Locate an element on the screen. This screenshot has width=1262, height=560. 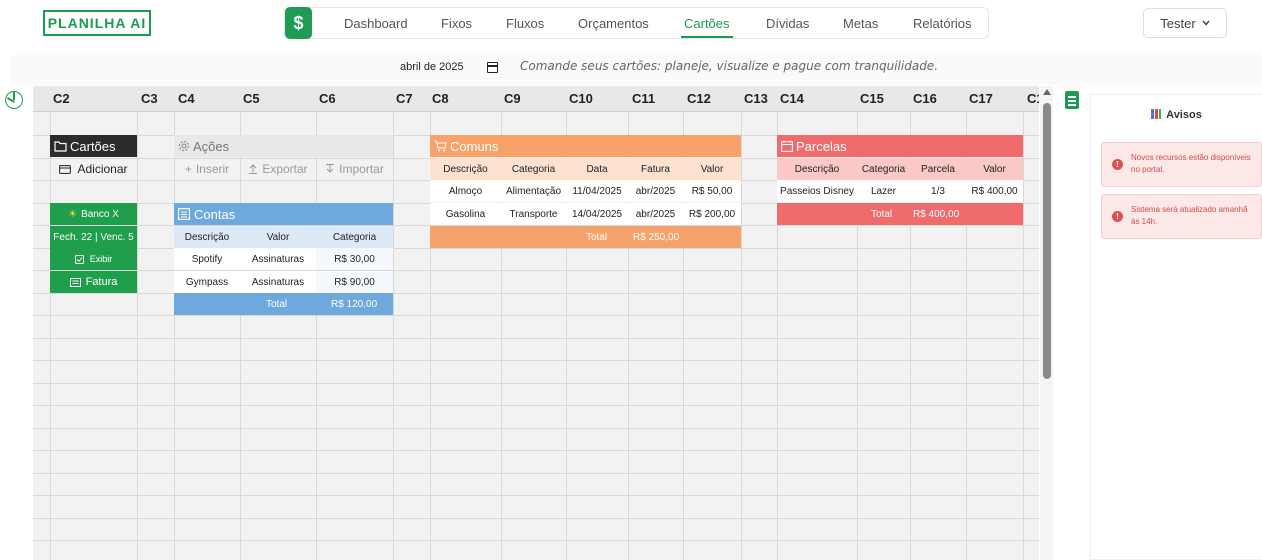
comuns-cell: Almoço is located at coordinates (465, 191).